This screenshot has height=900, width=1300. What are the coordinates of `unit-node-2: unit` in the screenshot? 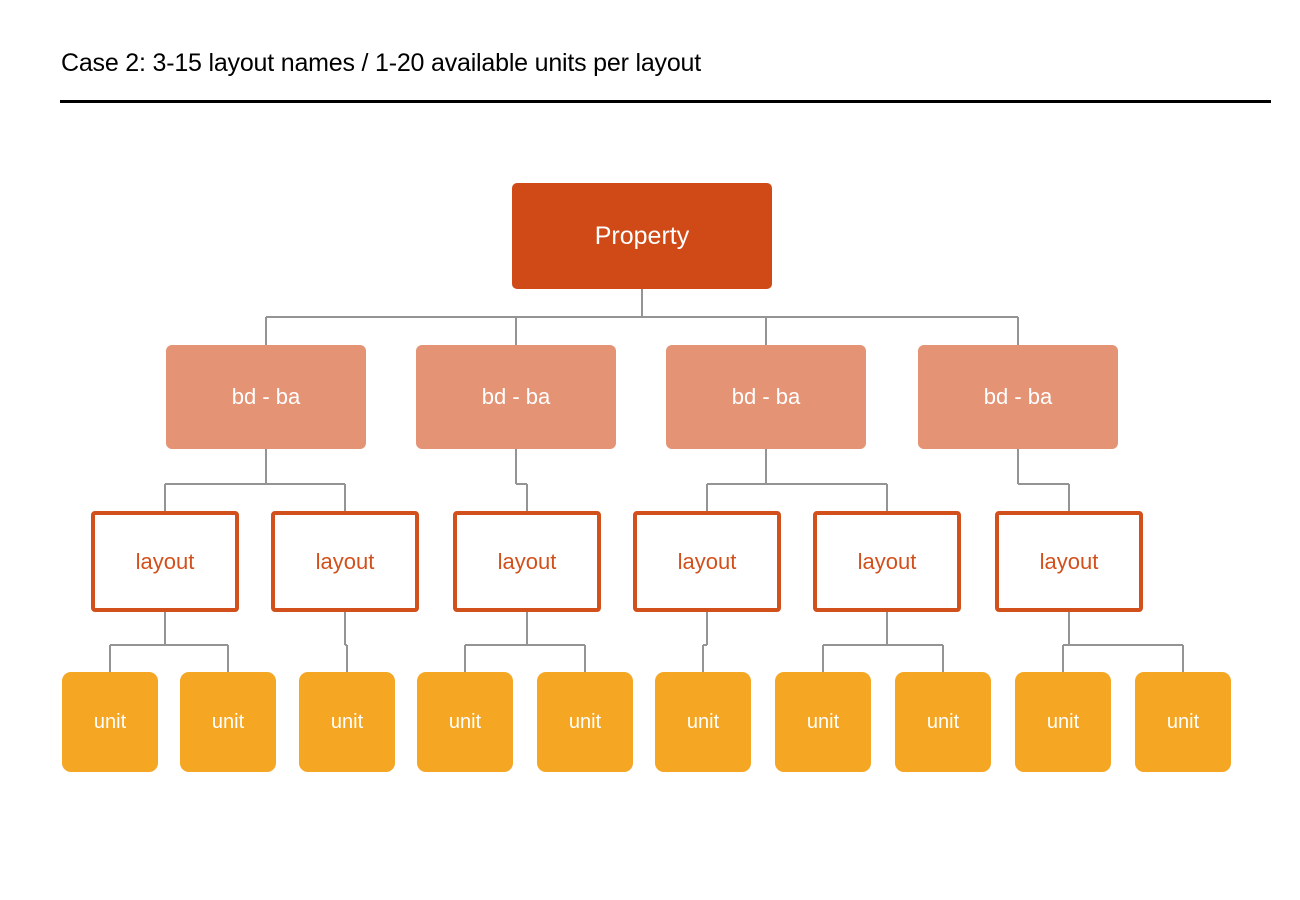 It's located at (347, 722).